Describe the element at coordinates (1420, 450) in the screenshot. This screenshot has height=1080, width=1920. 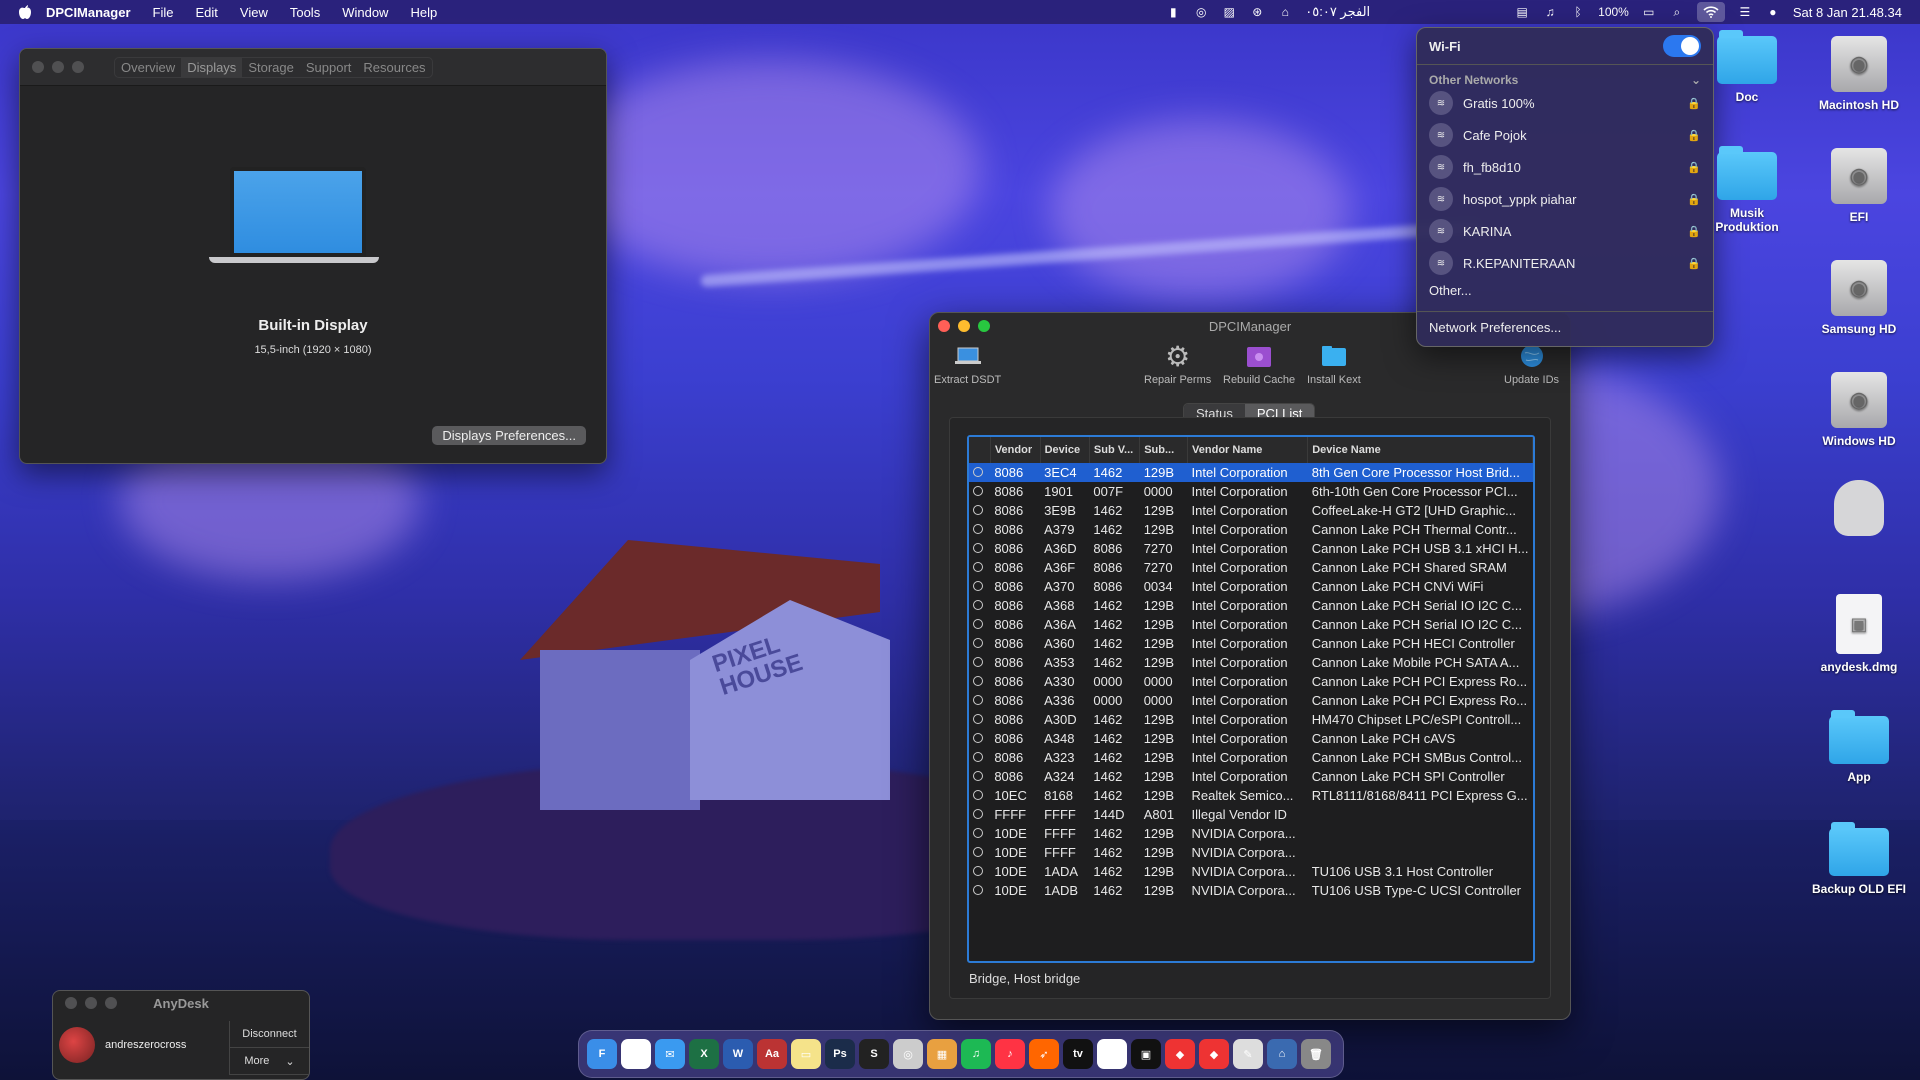
I see `column-header-device-name: Device Name` at that location.